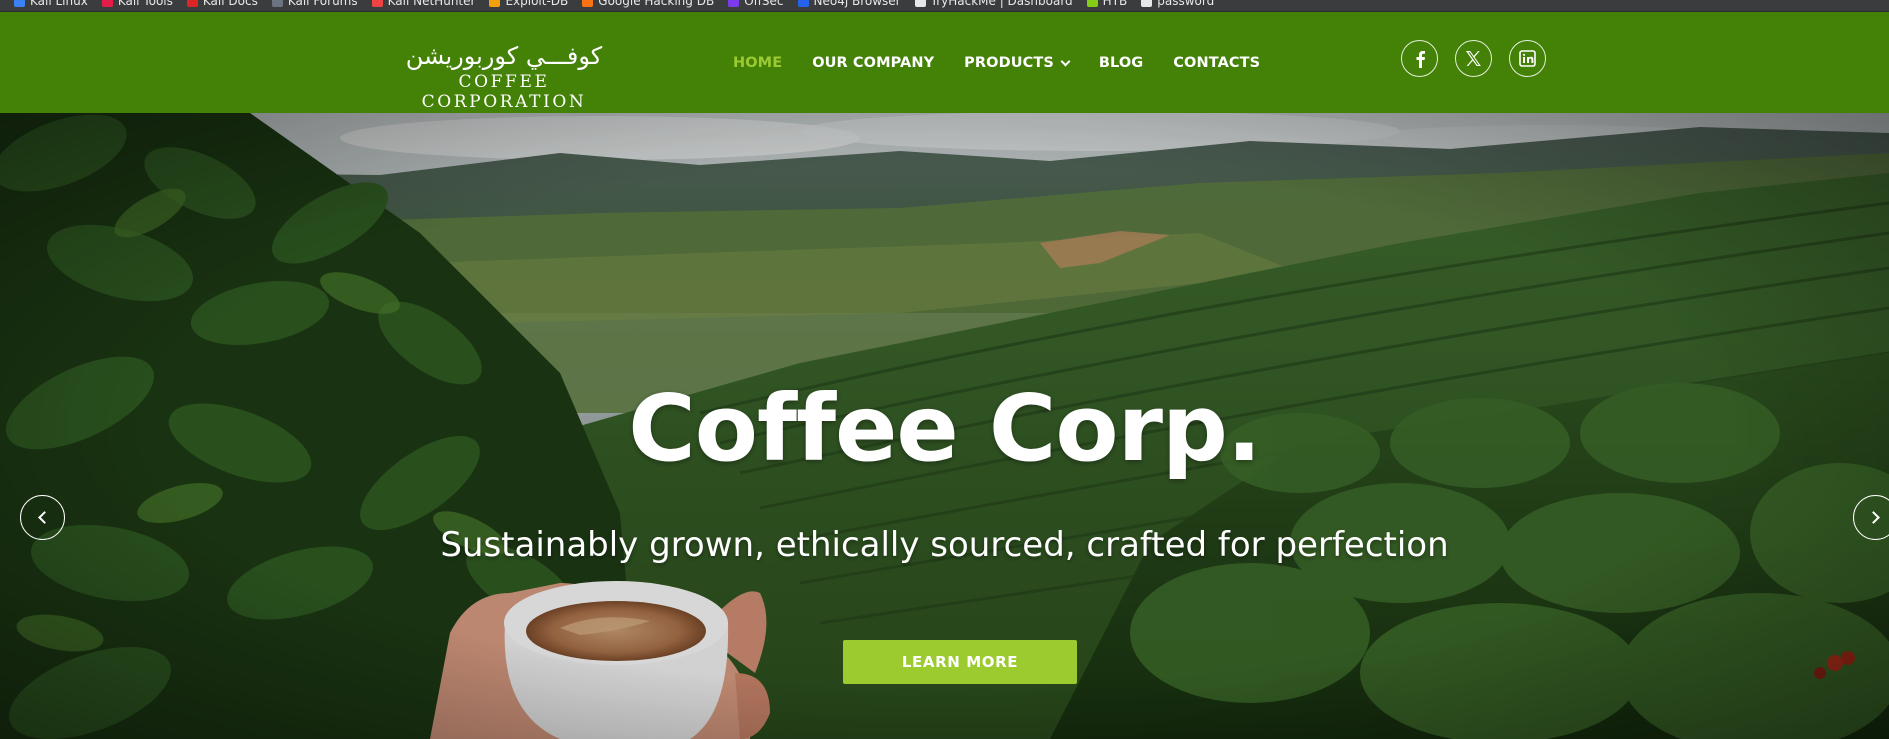 The image size is (1889, 739). I want to click on bookmark-item: Kali NetHunter, so click(423, 4).